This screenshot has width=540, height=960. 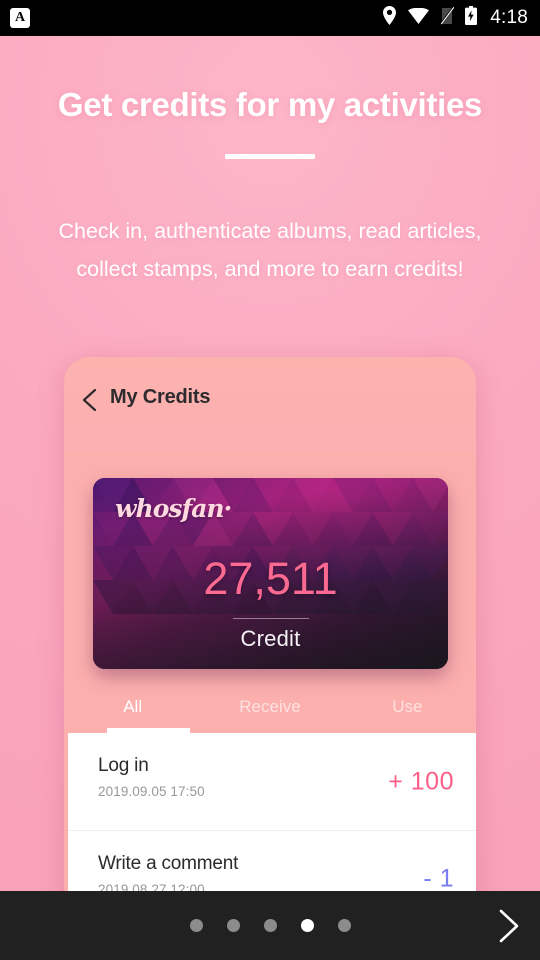 I want to click on tab-use: Use, so click(x=407, y=707).